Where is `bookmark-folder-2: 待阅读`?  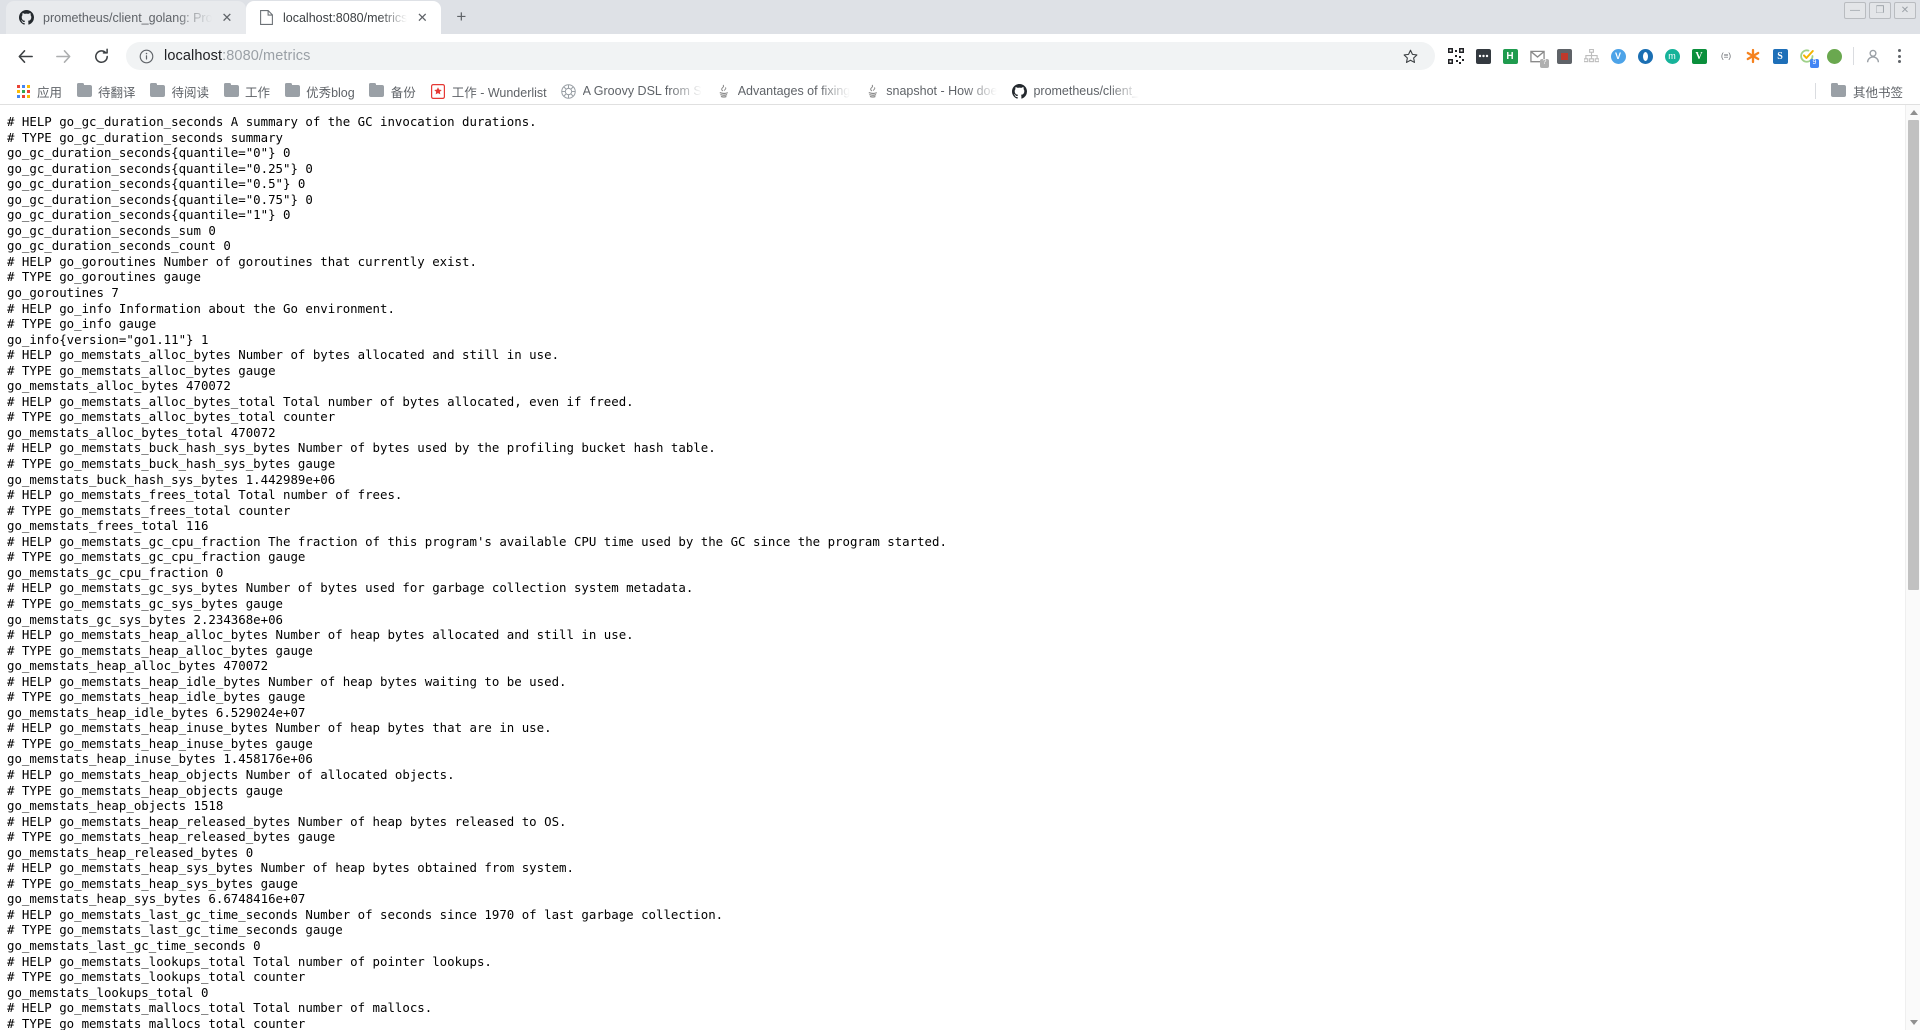
bookmark-folder-2: 待阅读 is located at coordinates (180, 91).